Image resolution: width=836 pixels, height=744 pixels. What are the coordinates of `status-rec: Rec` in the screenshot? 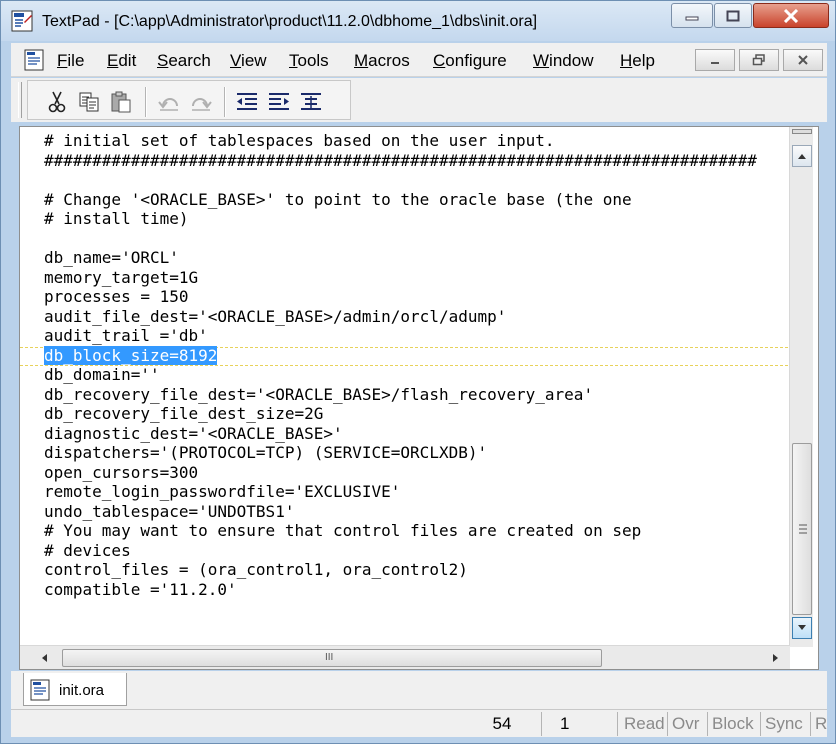 It's located at (818, 724).